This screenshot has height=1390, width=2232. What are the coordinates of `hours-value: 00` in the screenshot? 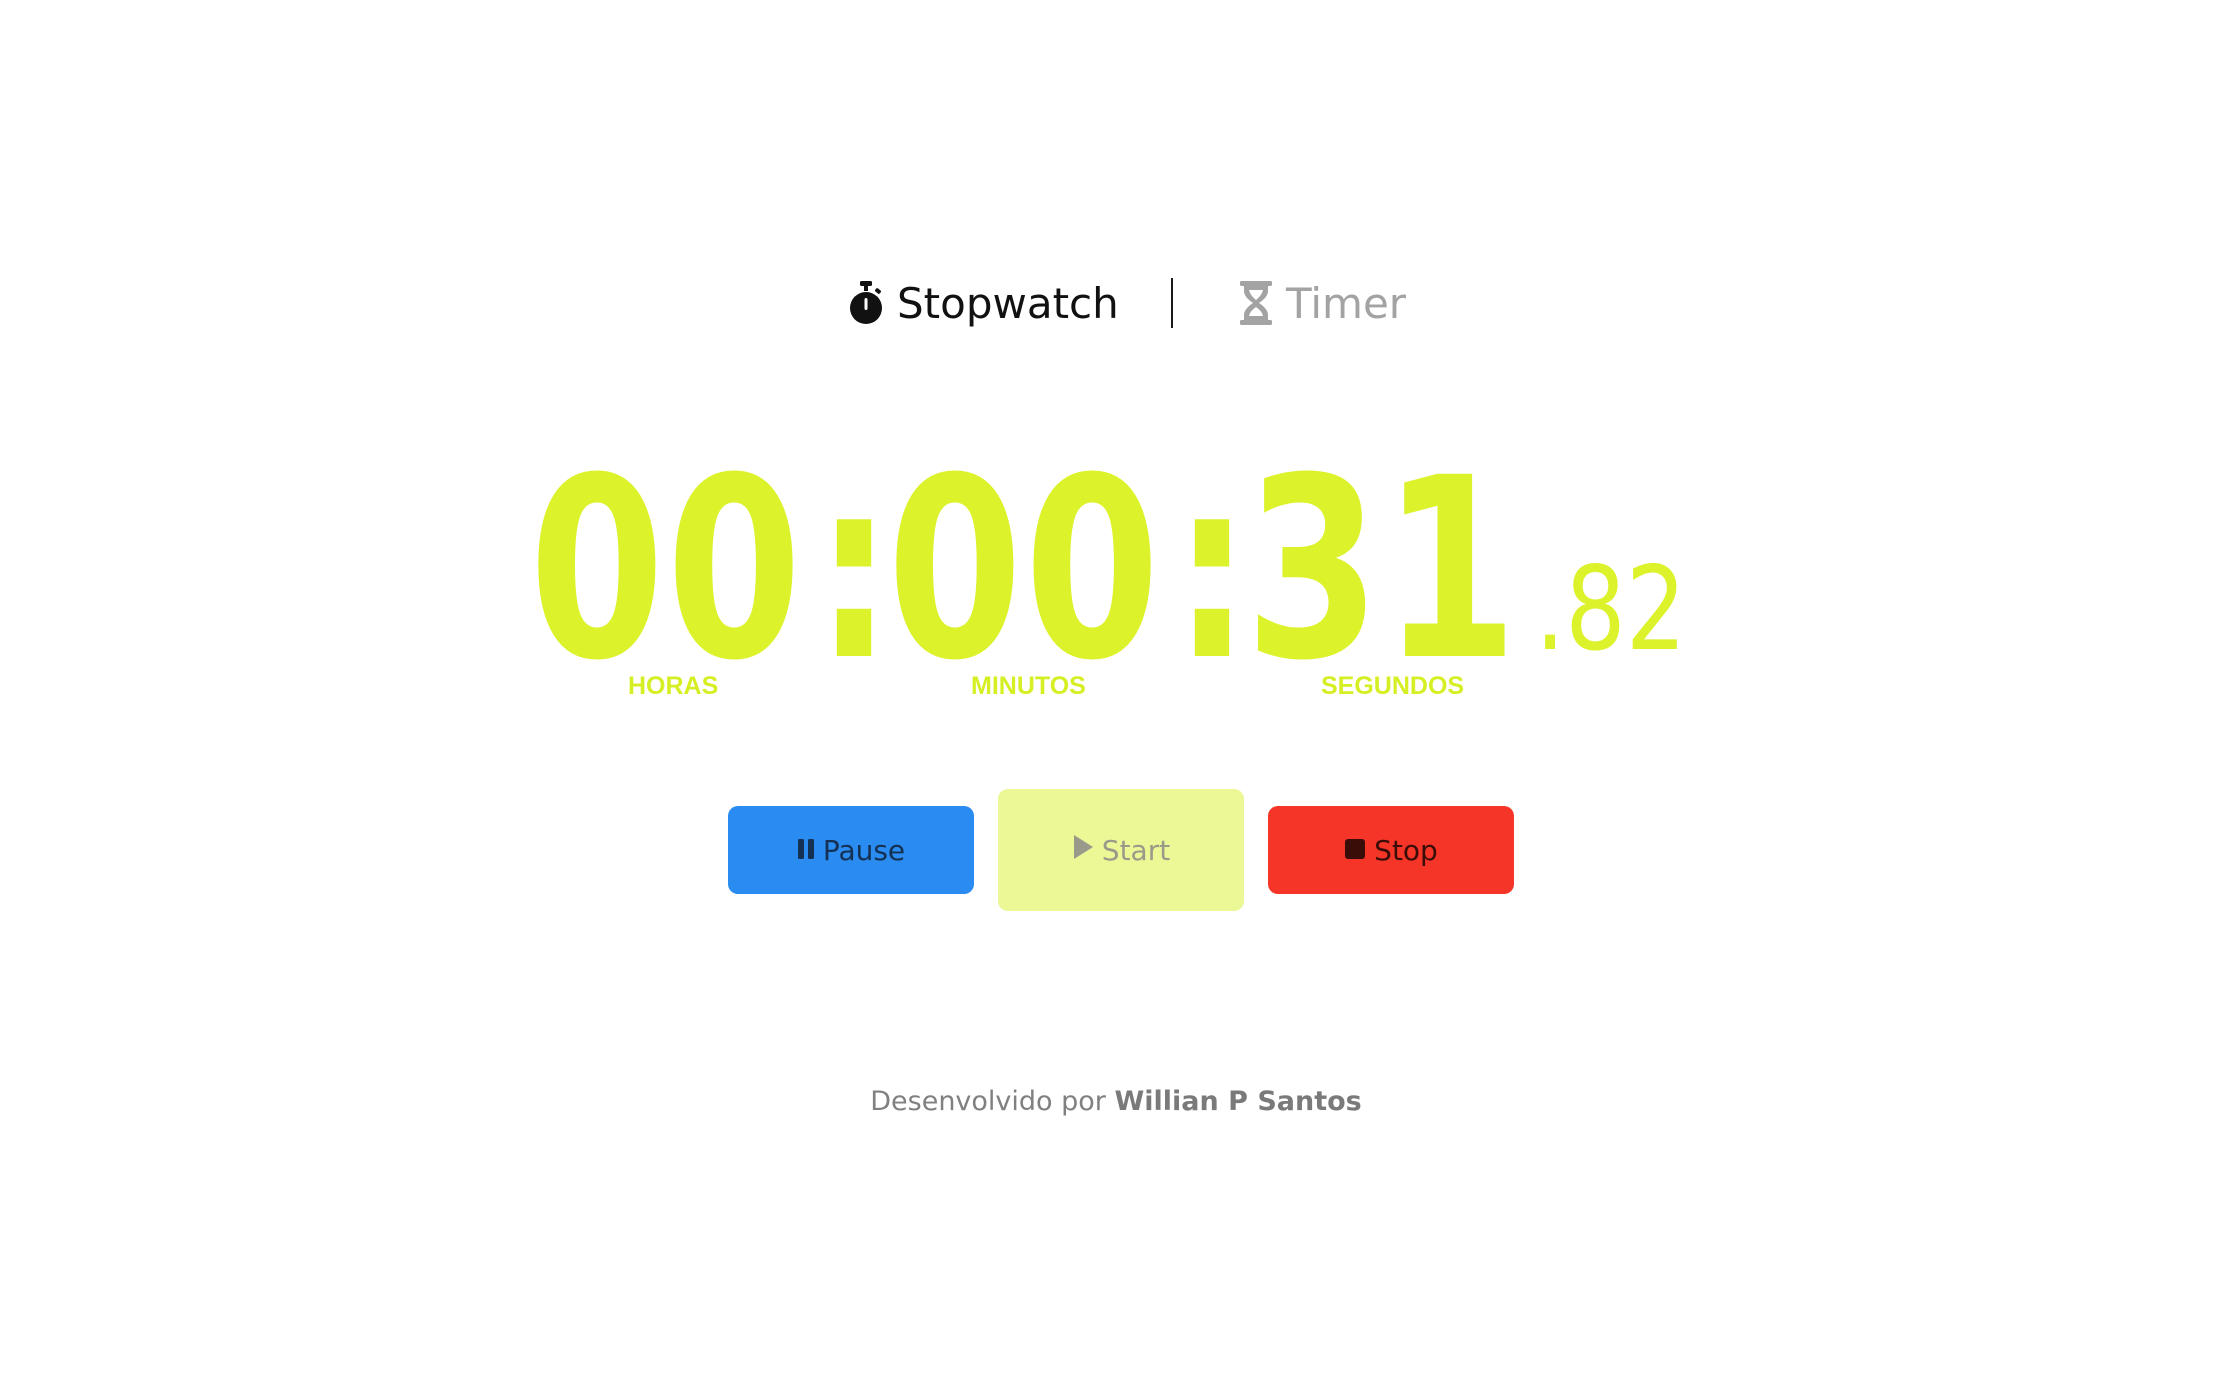 It's located at (666, 569).